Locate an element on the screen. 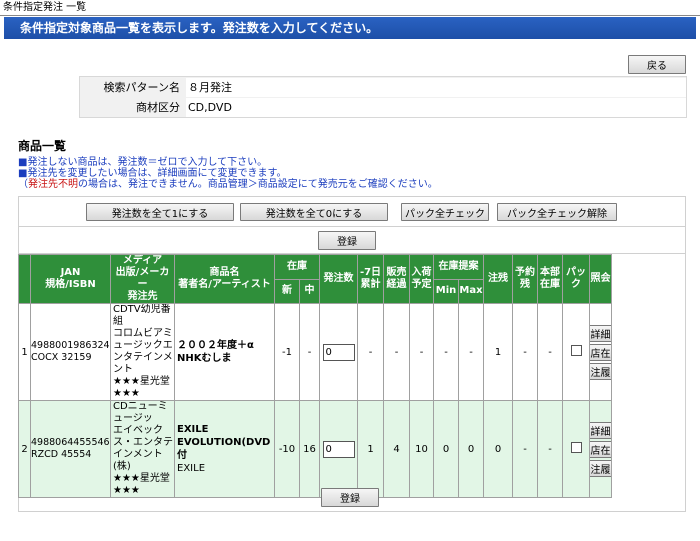 This screenshot has width=700, height=541. past7-cell: 1 is located at coordinates (370, 449).